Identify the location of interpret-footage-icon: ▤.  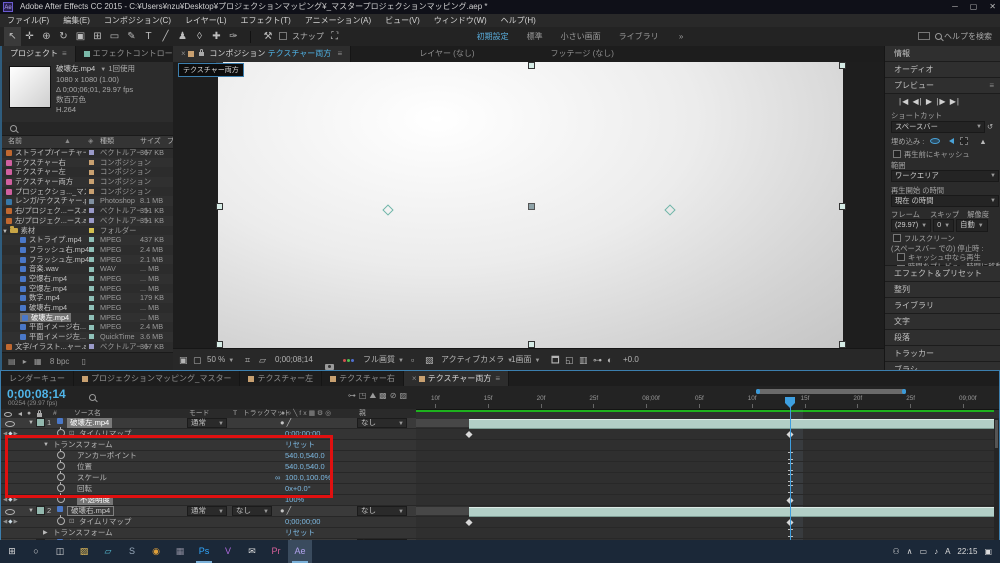
(12, 361).